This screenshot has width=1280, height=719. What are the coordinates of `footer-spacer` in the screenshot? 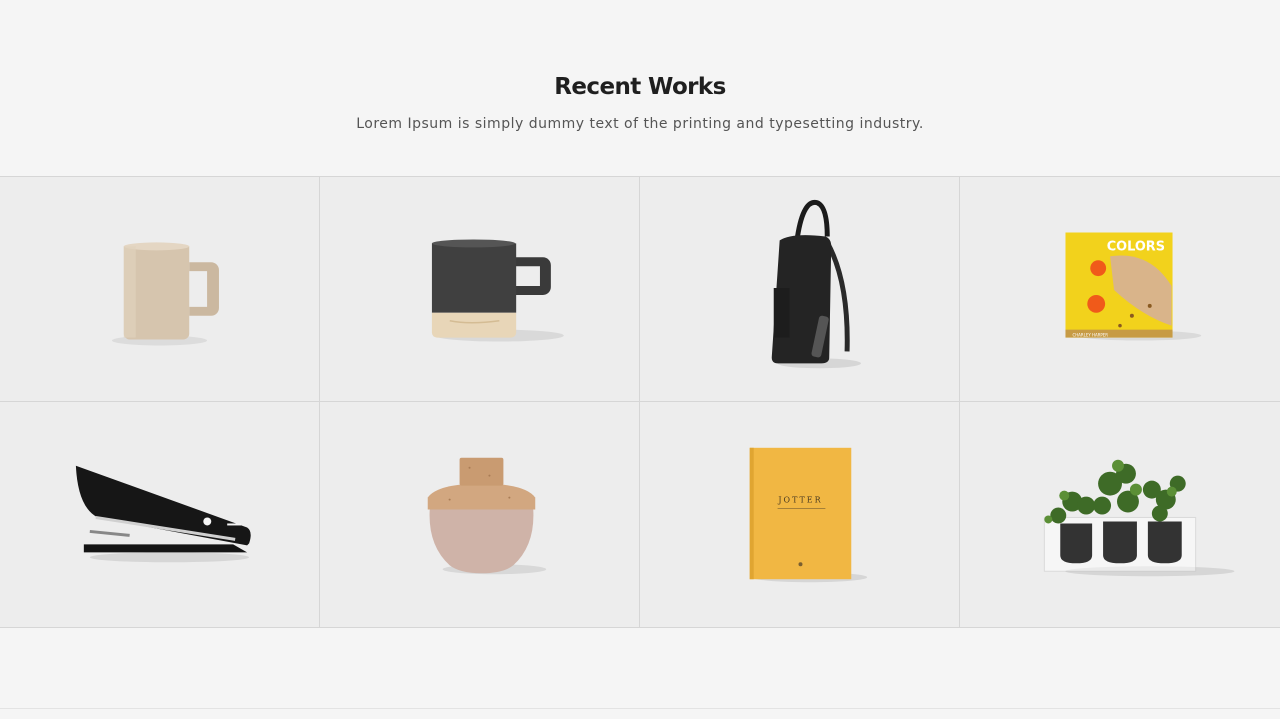 It's located at (640, 673).